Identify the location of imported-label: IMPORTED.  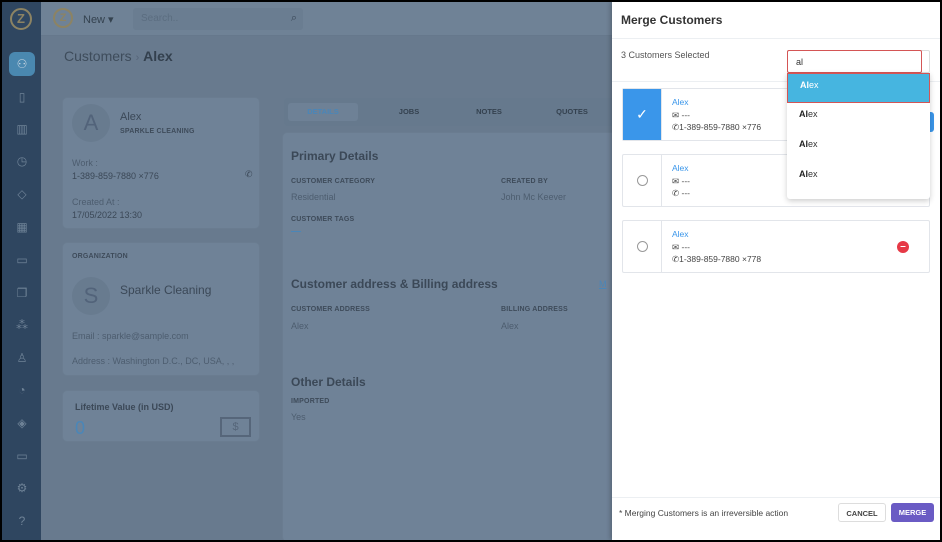
(310, 401).